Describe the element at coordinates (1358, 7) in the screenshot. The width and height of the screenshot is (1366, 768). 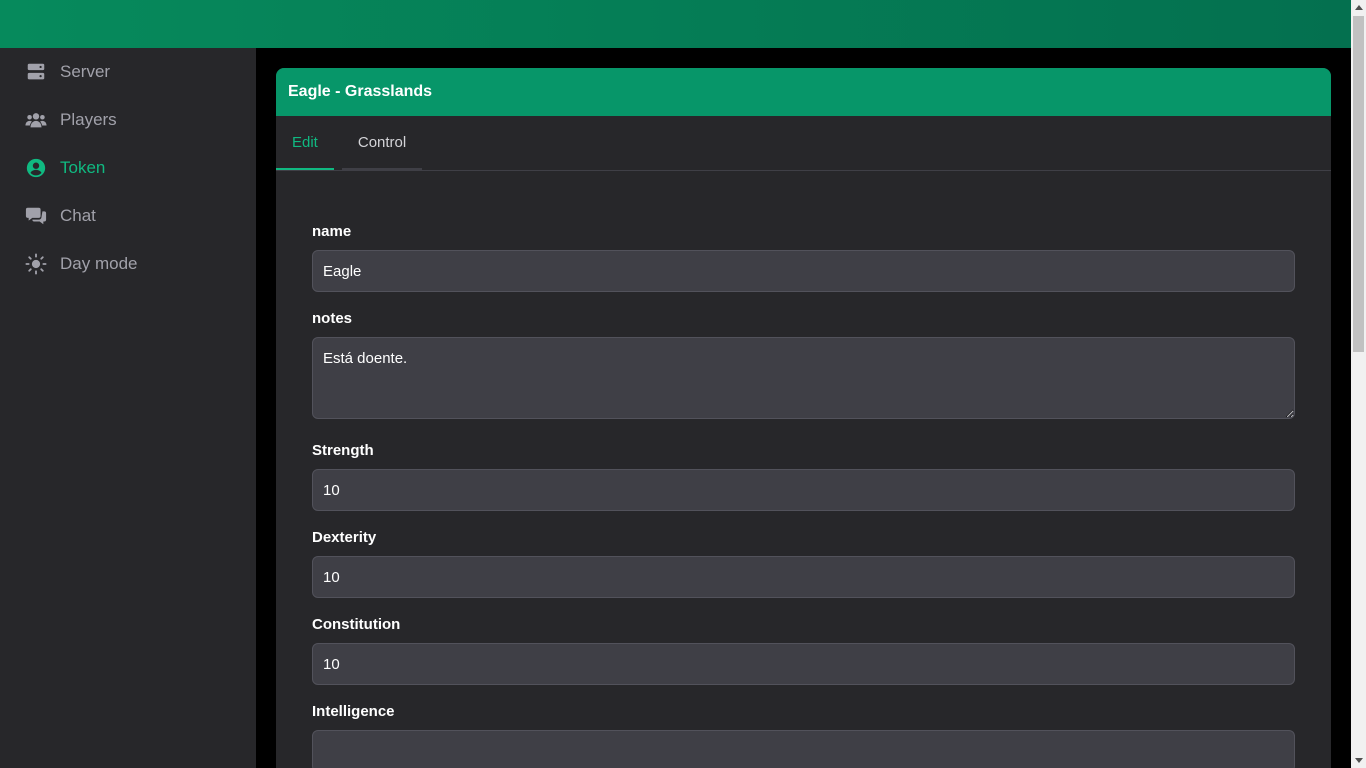
I see `scroll-up-arrow-icon` at that location.